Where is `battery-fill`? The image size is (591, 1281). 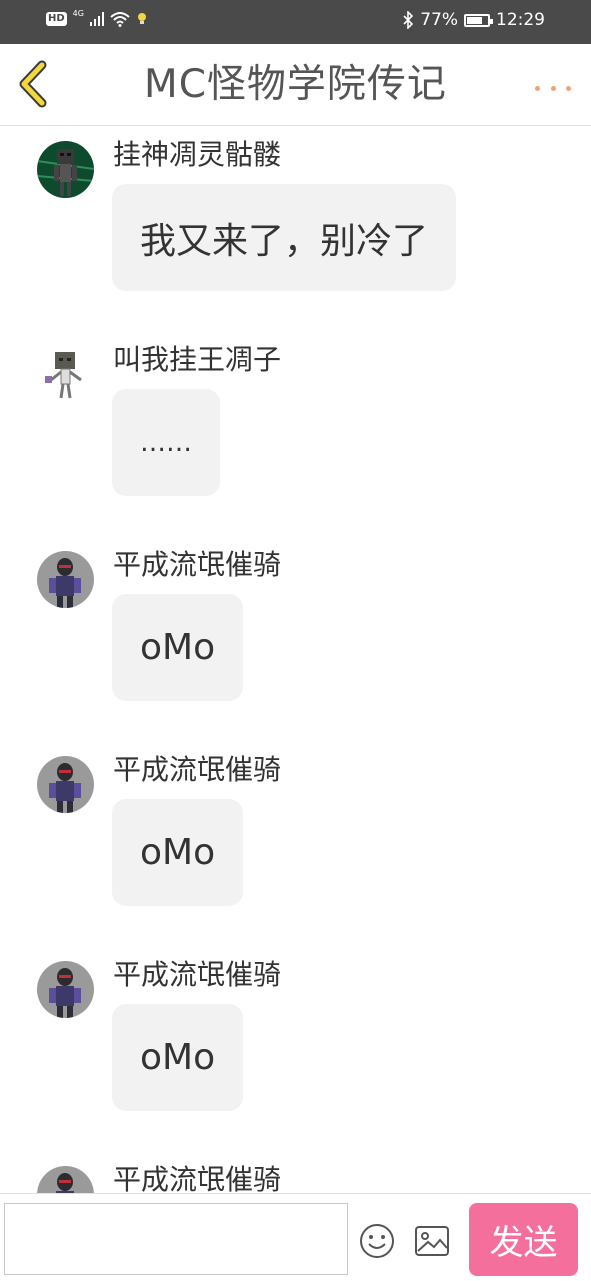
battery-fill is located at coordinates (474, 20).